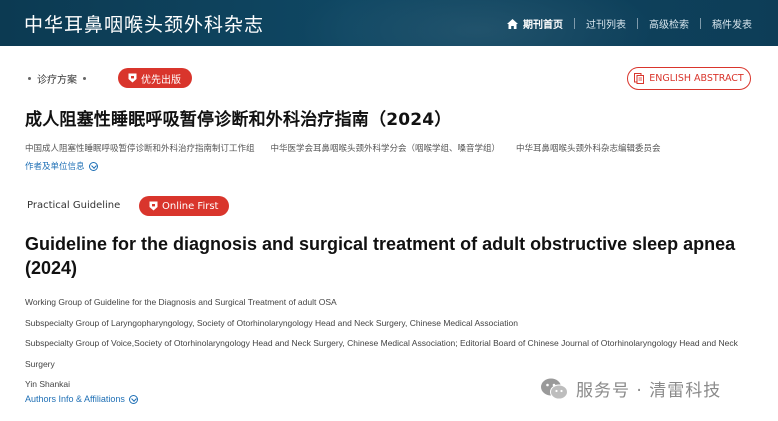 Image resolution: width=778 pixels, height=421 pixels. Describe the element at coordinates (606, 23) in the screenshot. I see `nav-item-archive: 过刊列表` at that location.